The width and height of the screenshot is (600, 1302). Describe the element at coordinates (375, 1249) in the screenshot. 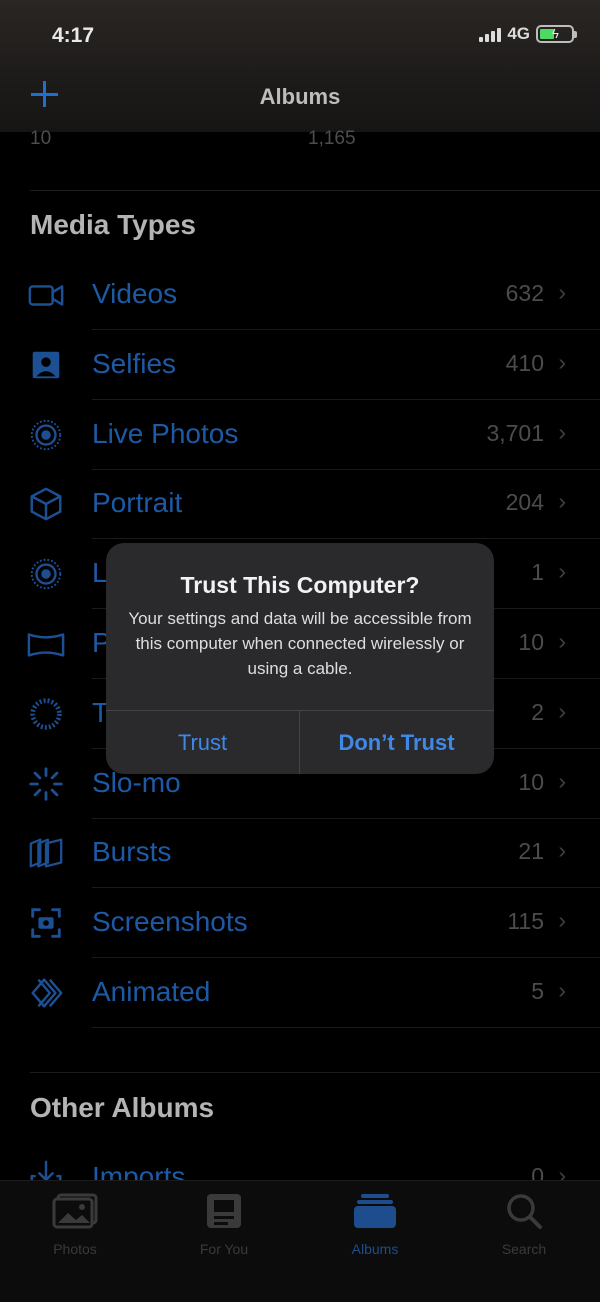

I see `tab-label: Albums` at that location.